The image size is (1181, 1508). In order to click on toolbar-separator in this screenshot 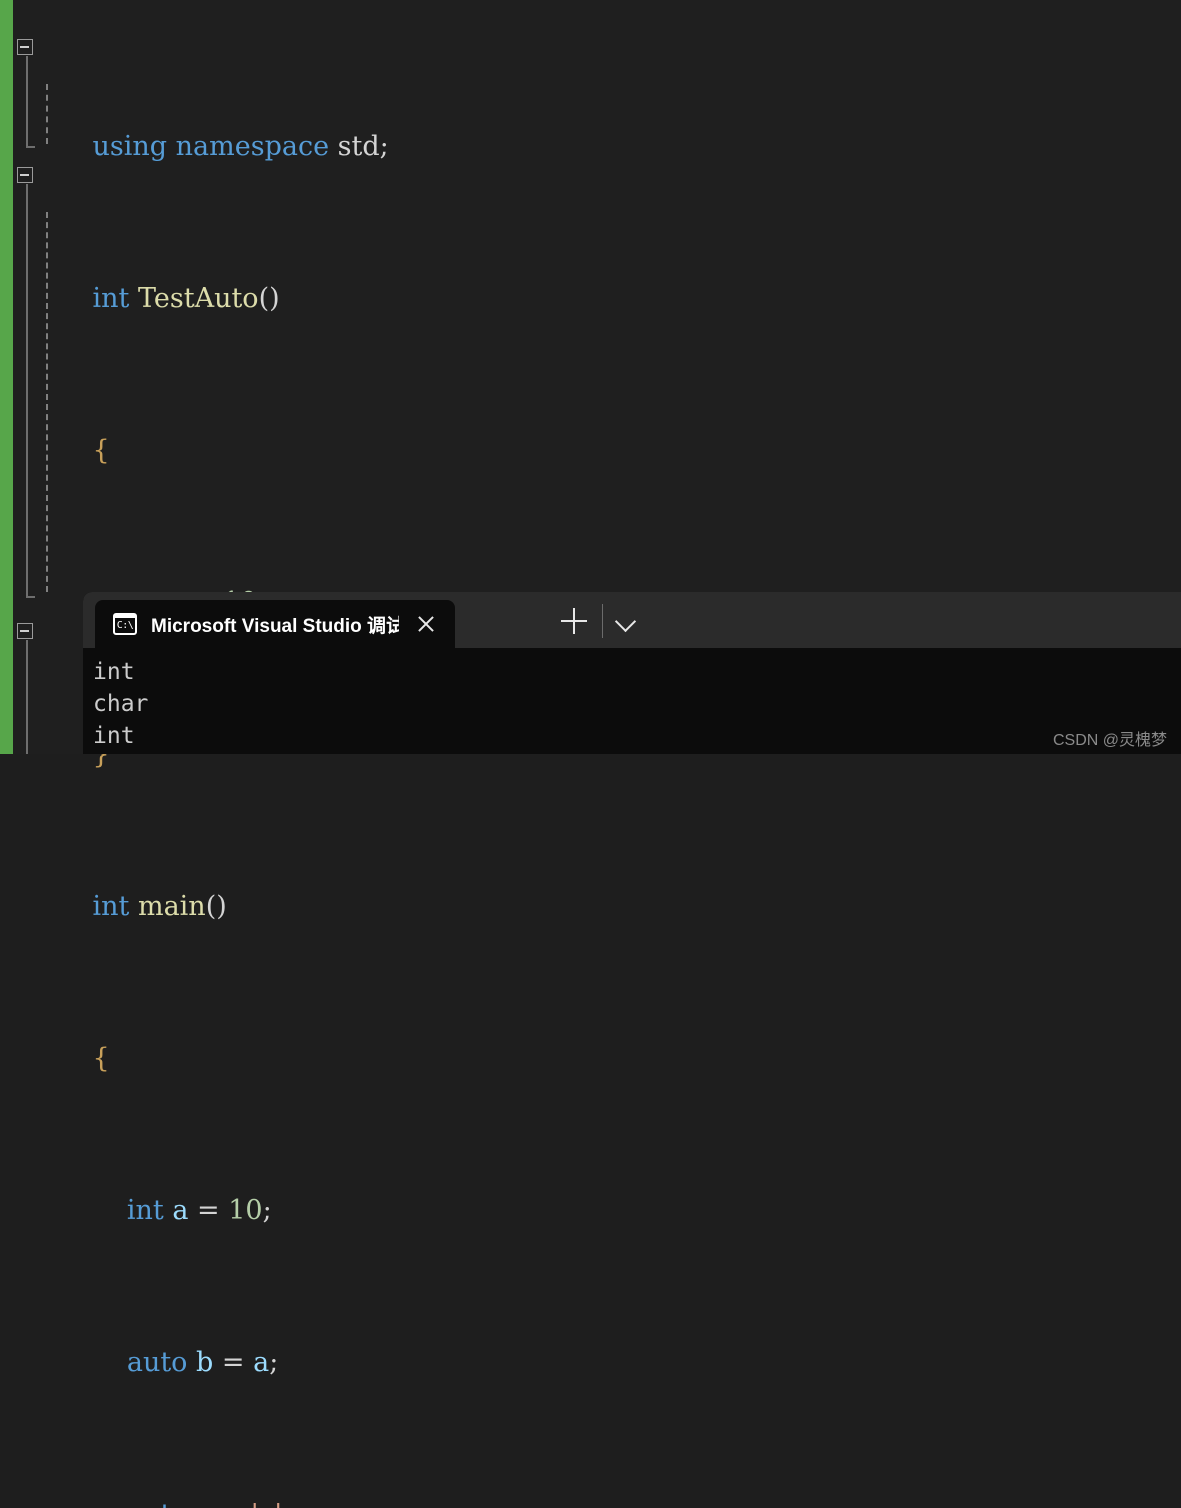, I will do `click(602, 621)`.